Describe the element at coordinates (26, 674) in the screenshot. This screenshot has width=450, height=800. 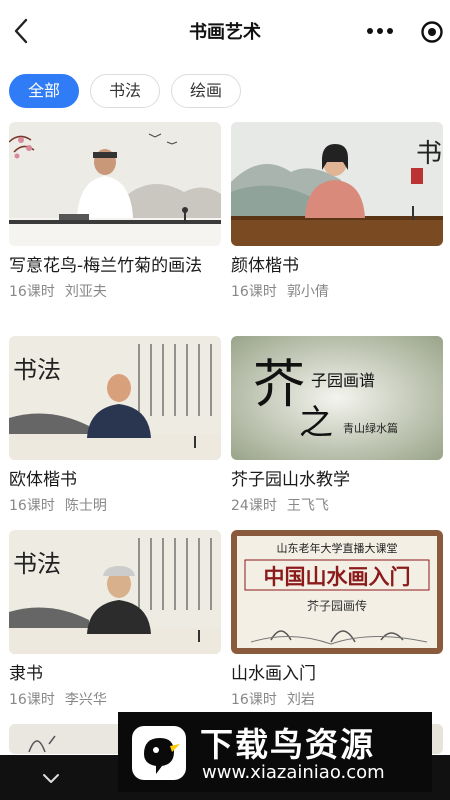
I see `course-title: 隶书` at that location.